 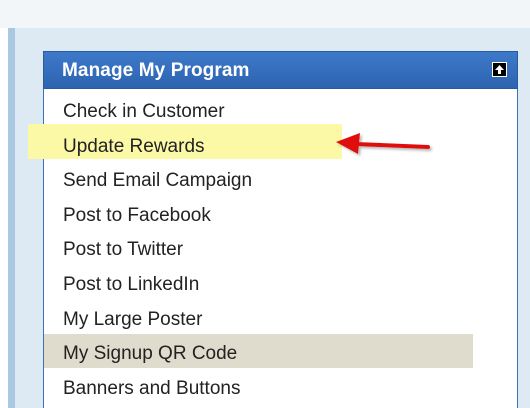 What do you see at coordinates (280, 320) in the screenshot?
I see `menu-item-my-large-poster: My Large Poster` at bounding box center [280, 320].